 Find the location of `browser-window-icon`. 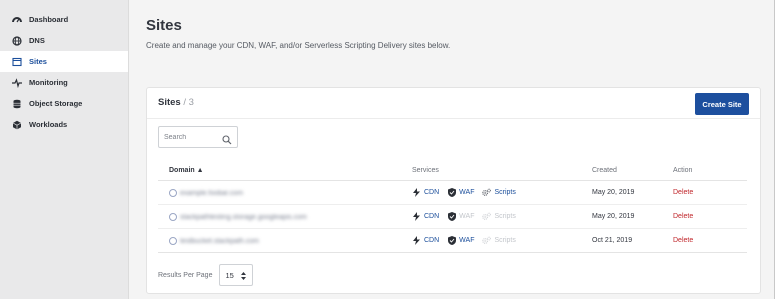

browser-window-icon is located at coordinates (17, 62).